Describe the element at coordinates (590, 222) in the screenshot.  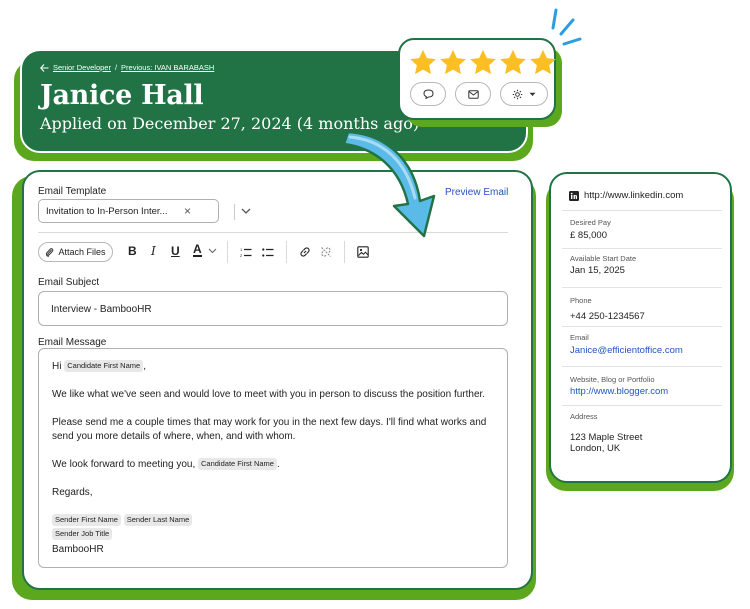
I see `desired-pay-label: Desired Pay` at that location.